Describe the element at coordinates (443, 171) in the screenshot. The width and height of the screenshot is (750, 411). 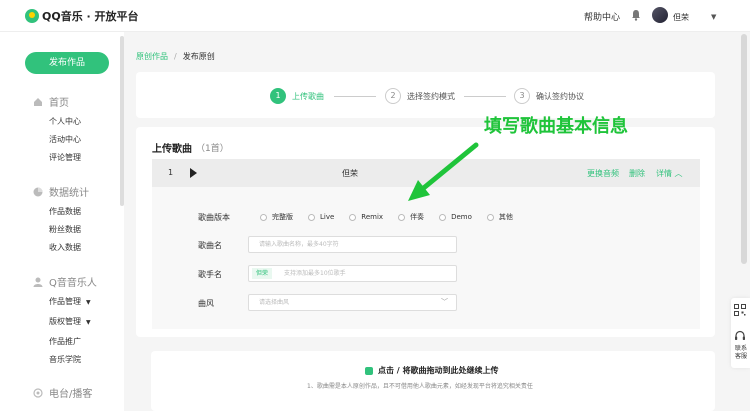
I see `annotation-arrow-icon` at that location.